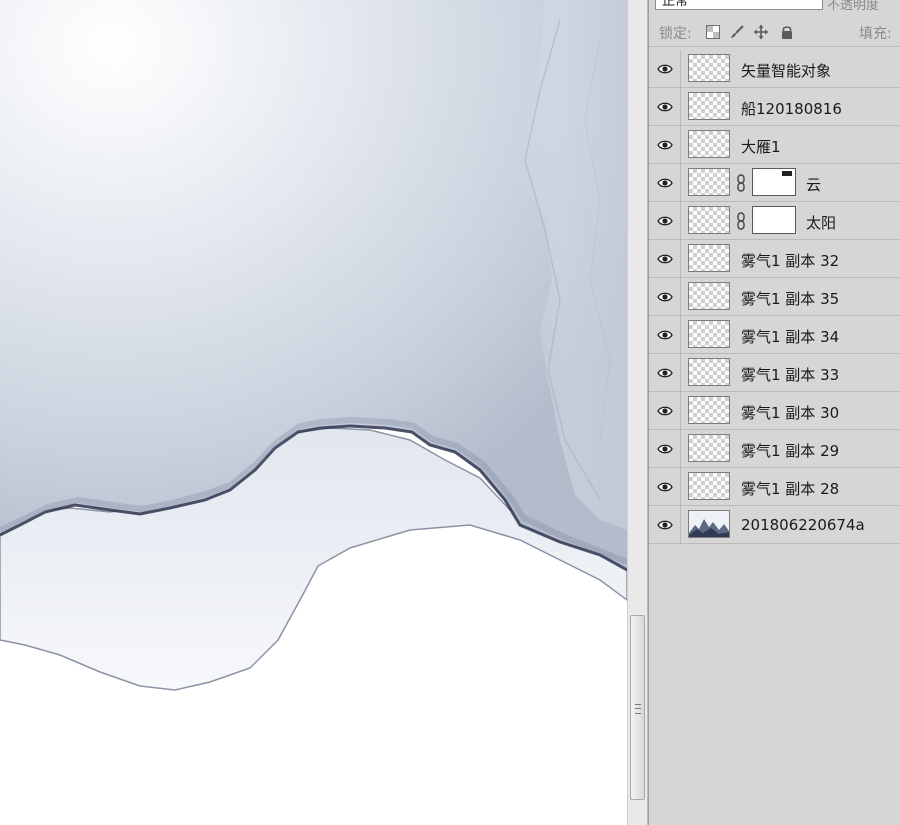 Image resolution: width=900 pixels, height=825 pixels. I want to click on layer-row: 船120180816, so click(774, 107).